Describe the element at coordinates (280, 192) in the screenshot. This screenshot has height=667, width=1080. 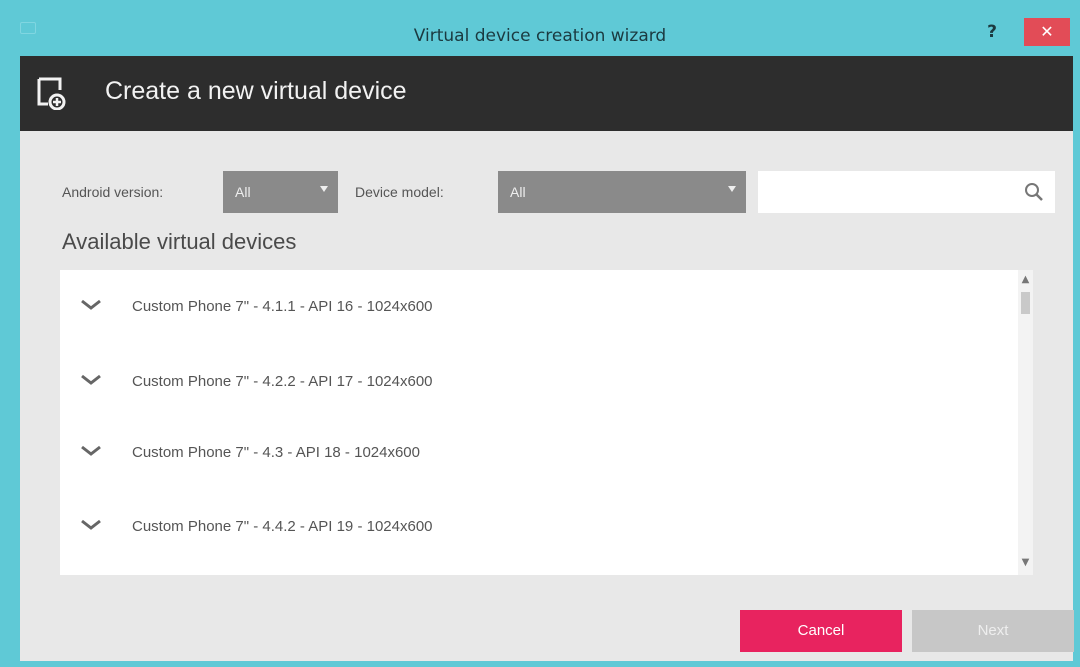
I see `android-version-dropdown: All` at that location.